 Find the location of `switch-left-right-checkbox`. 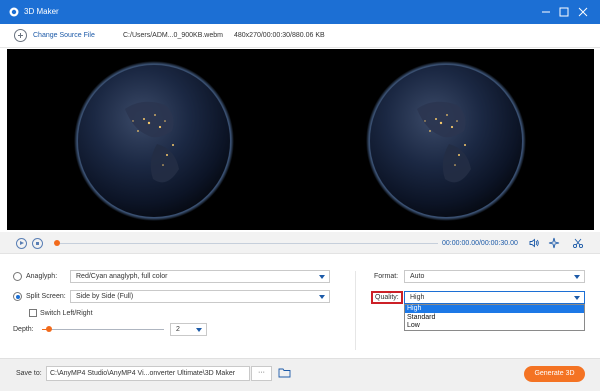

switch-left-right-checkbox is located at coordinates (33, 313).